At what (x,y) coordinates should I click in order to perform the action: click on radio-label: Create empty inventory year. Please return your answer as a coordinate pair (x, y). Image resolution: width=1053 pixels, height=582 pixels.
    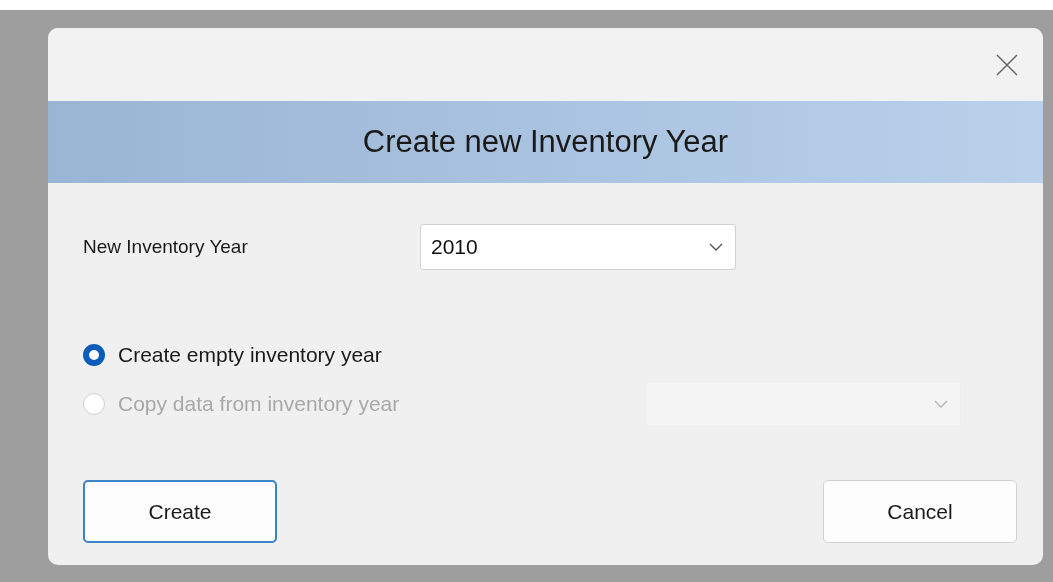
    Looking at the image, I should click on (381, 354).